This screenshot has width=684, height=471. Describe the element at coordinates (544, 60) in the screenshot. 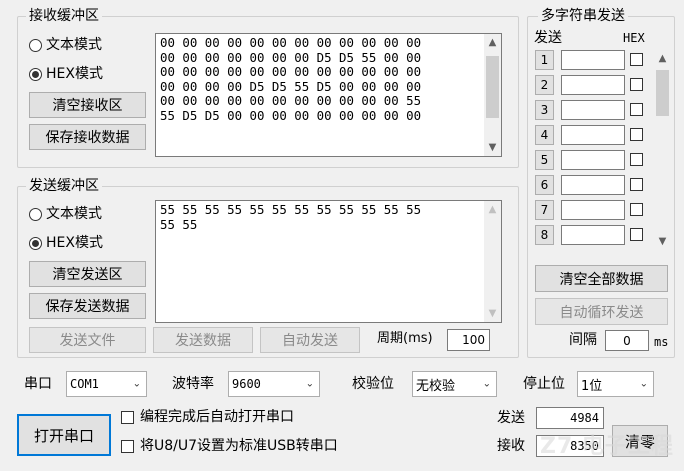

I see `multi-send-button-1: 1` at that location.